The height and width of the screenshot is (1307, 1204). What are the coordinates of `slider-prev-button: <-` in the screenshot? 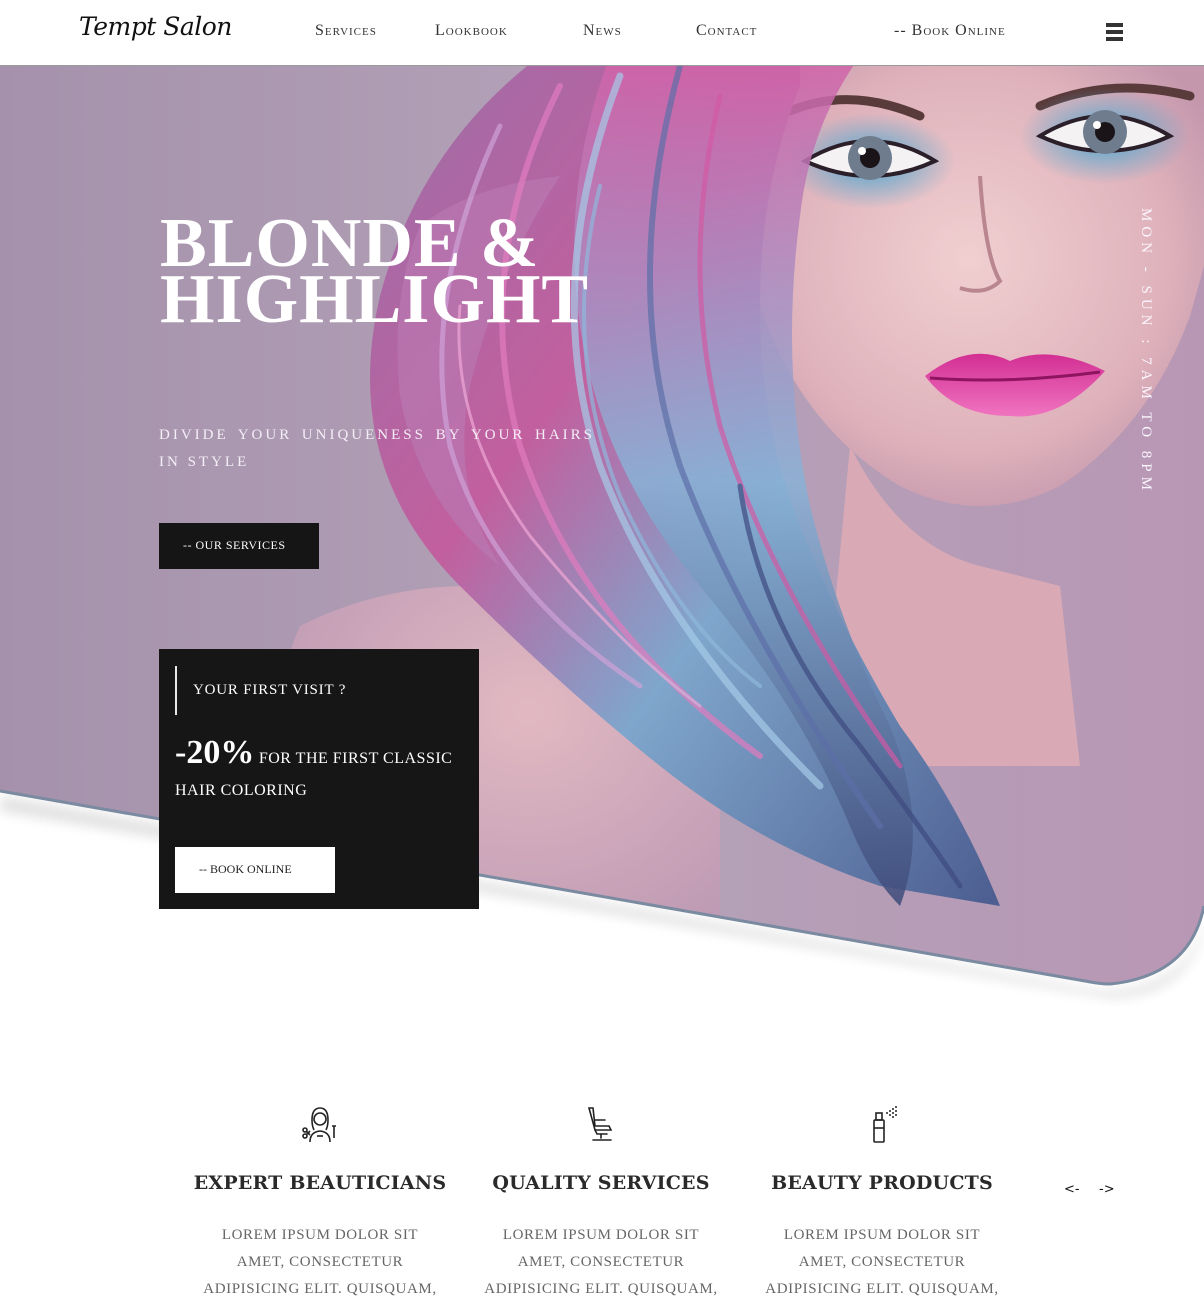 It's located at (1072, 1189).